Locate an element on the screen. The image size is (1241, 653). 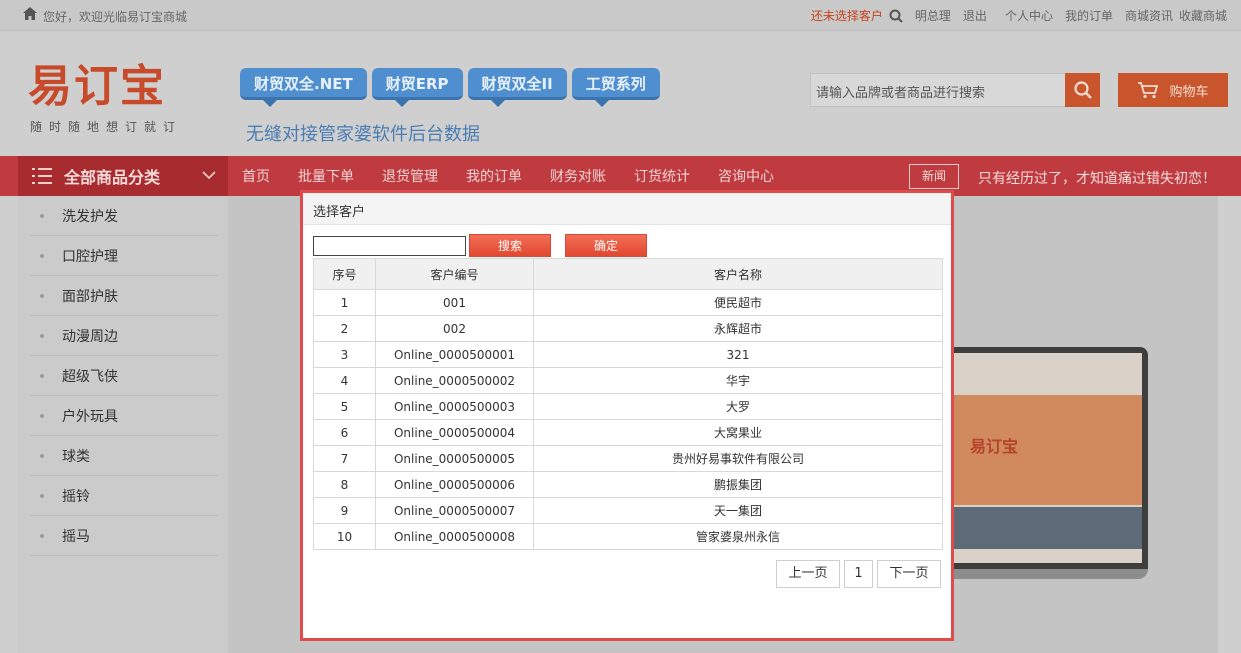
sidebar-item-label: 面部护肤 is located at coordinates (90, 296).